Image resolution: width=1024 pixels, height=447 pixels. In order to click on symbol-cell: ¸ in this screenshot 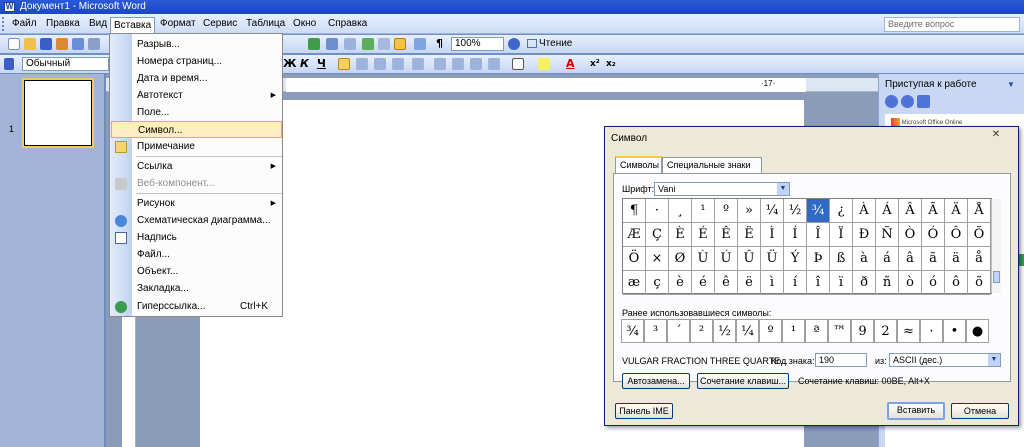, I will do `click(680, 211)`.